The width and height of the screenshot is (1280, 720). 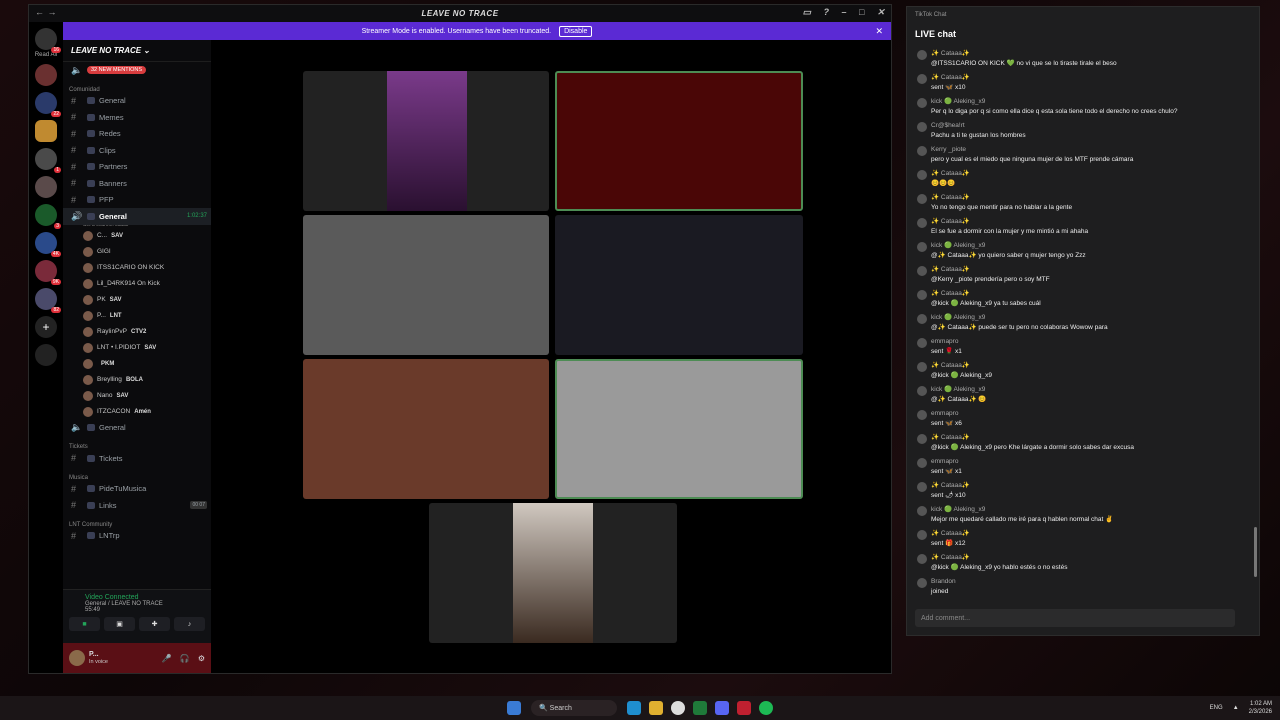 What do you see at coordinates (137, 364) in the screenshot?
I see `voice-user: PKM` at bounding box center [137, 364].